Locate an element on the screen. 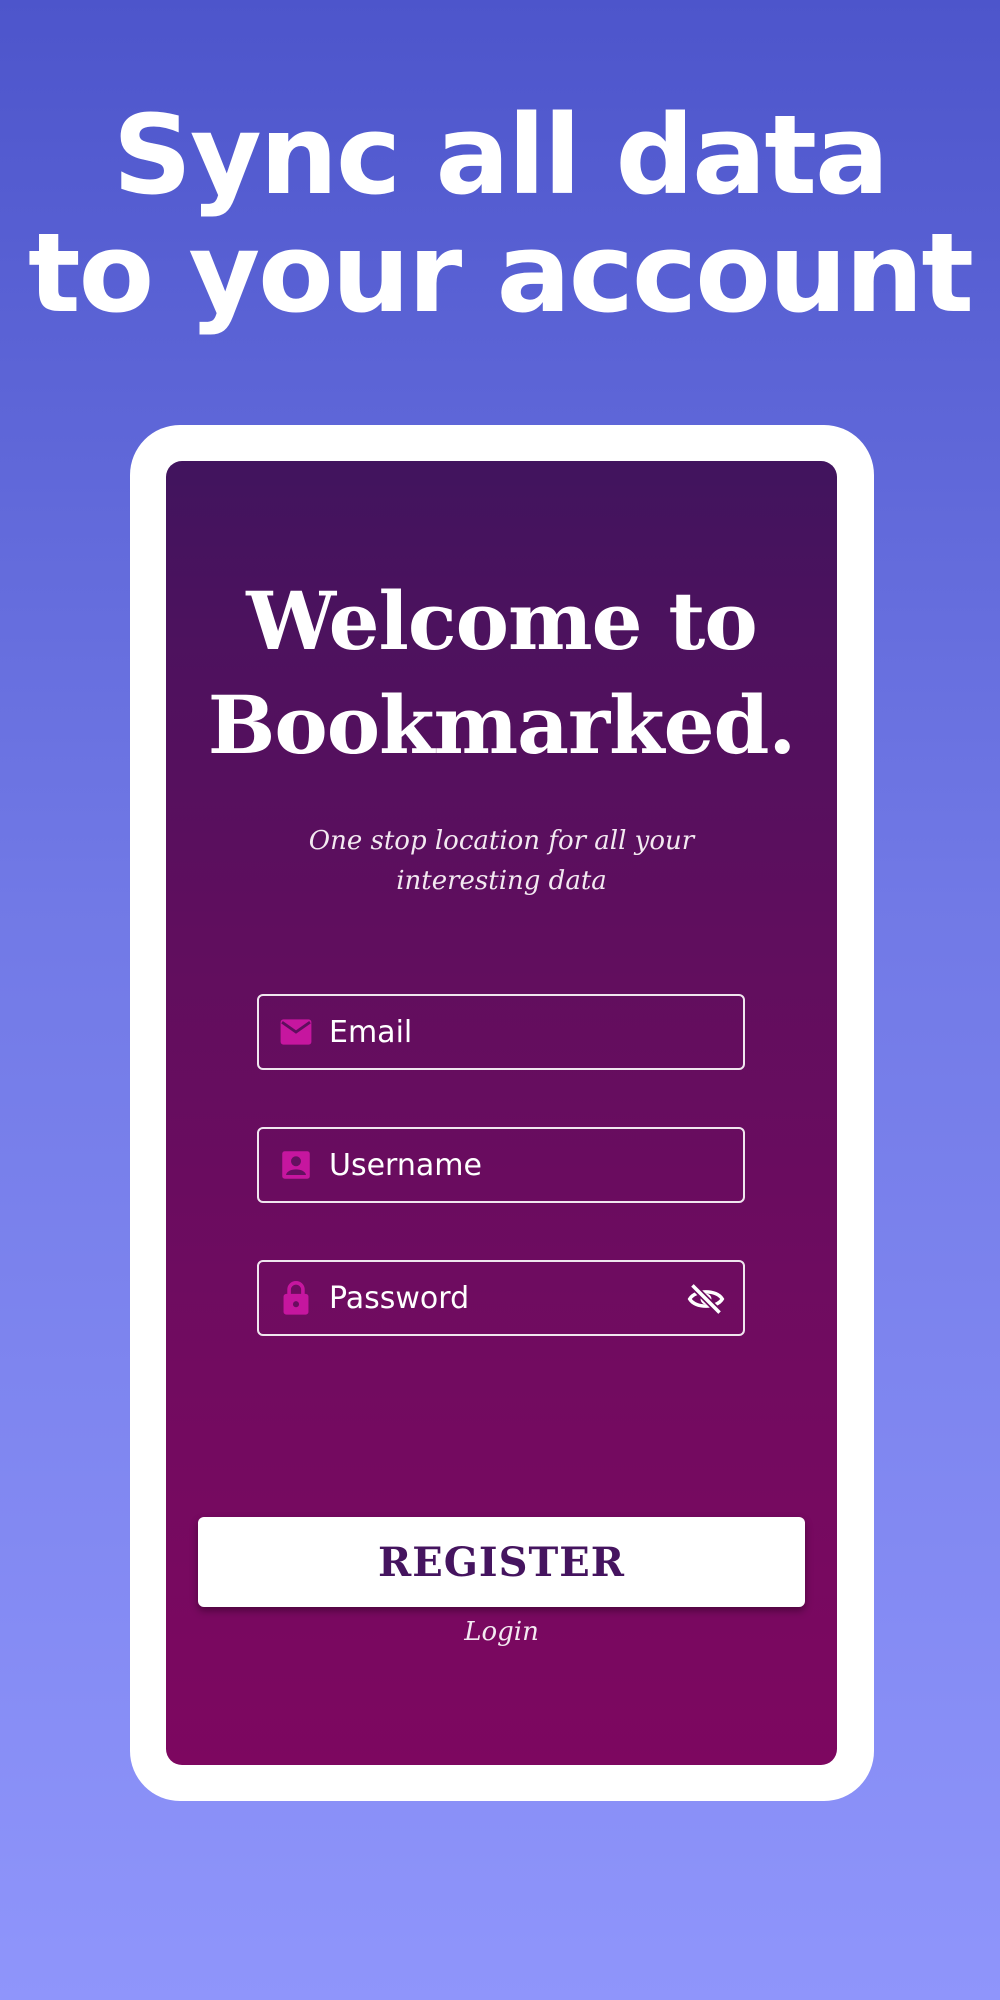 This screenshot has width=1000, height=2000. welcome-title: Welcome to Bookmarked. is located at coordinates (501, 673).